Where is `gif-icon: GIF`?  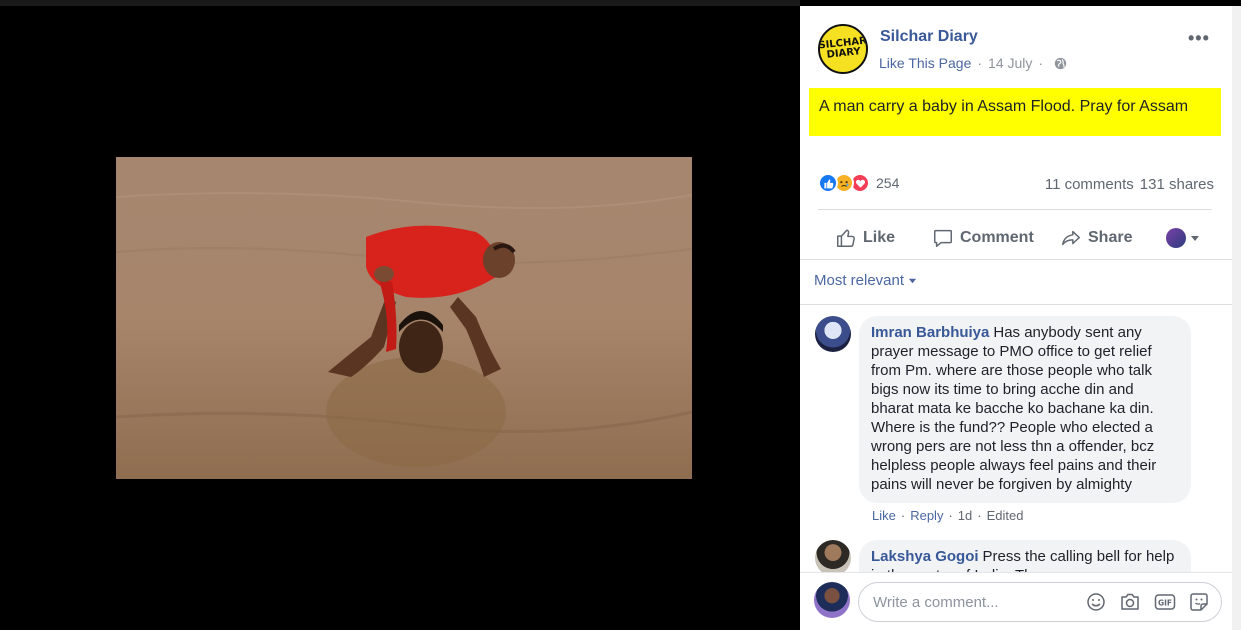 gif-icon: GIF is located at coordinates (1165, 602).